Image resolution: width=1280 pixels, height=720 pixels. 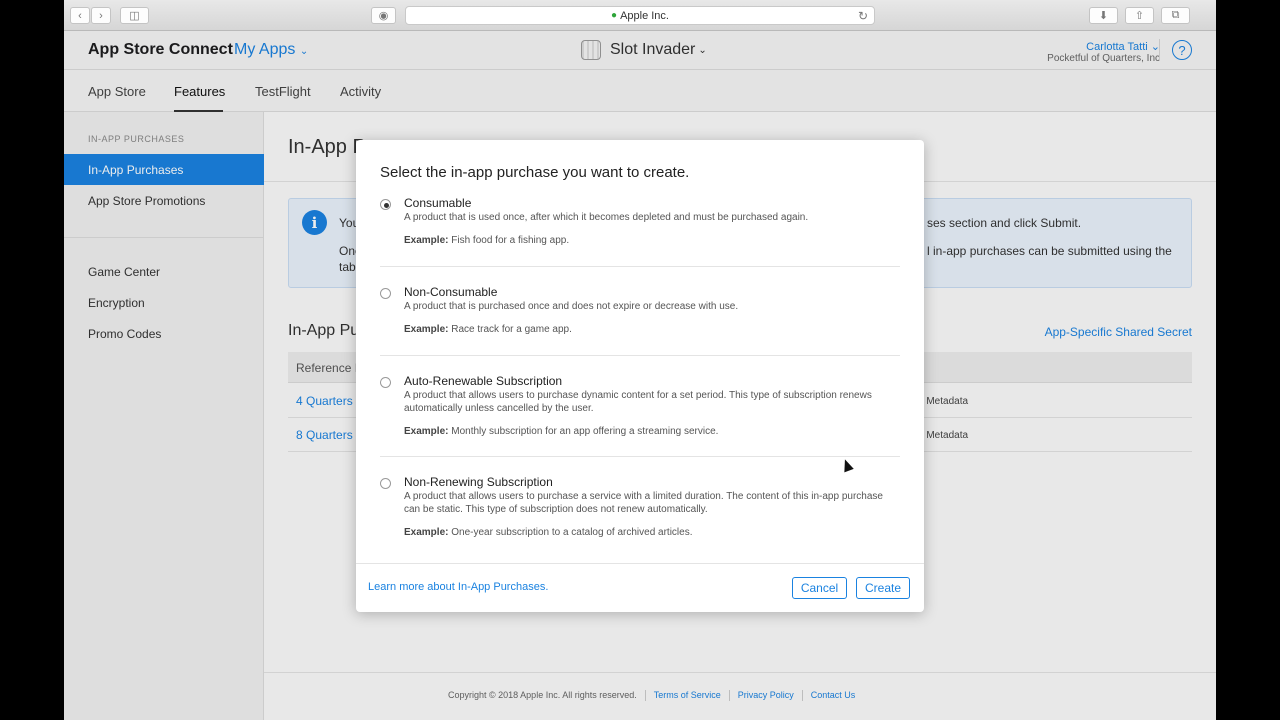 What do you see at coordinates (101, 15) in the screenshot?
I see `chevron-right-icon: ›` at bounding box center [101, 15].